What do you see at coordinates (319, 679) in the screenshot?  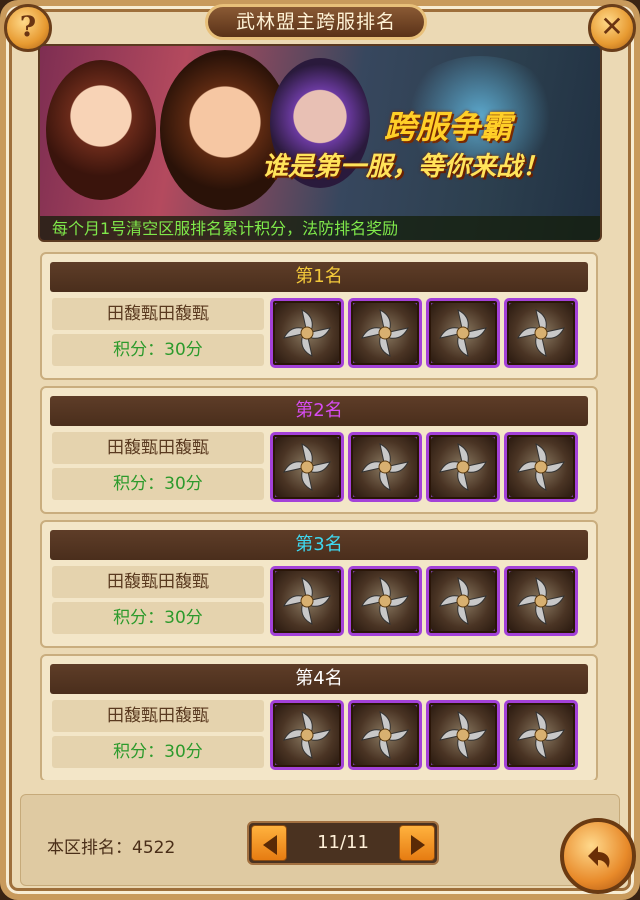 I see `rank-title: 第4名` at bounding box center [319, 679].